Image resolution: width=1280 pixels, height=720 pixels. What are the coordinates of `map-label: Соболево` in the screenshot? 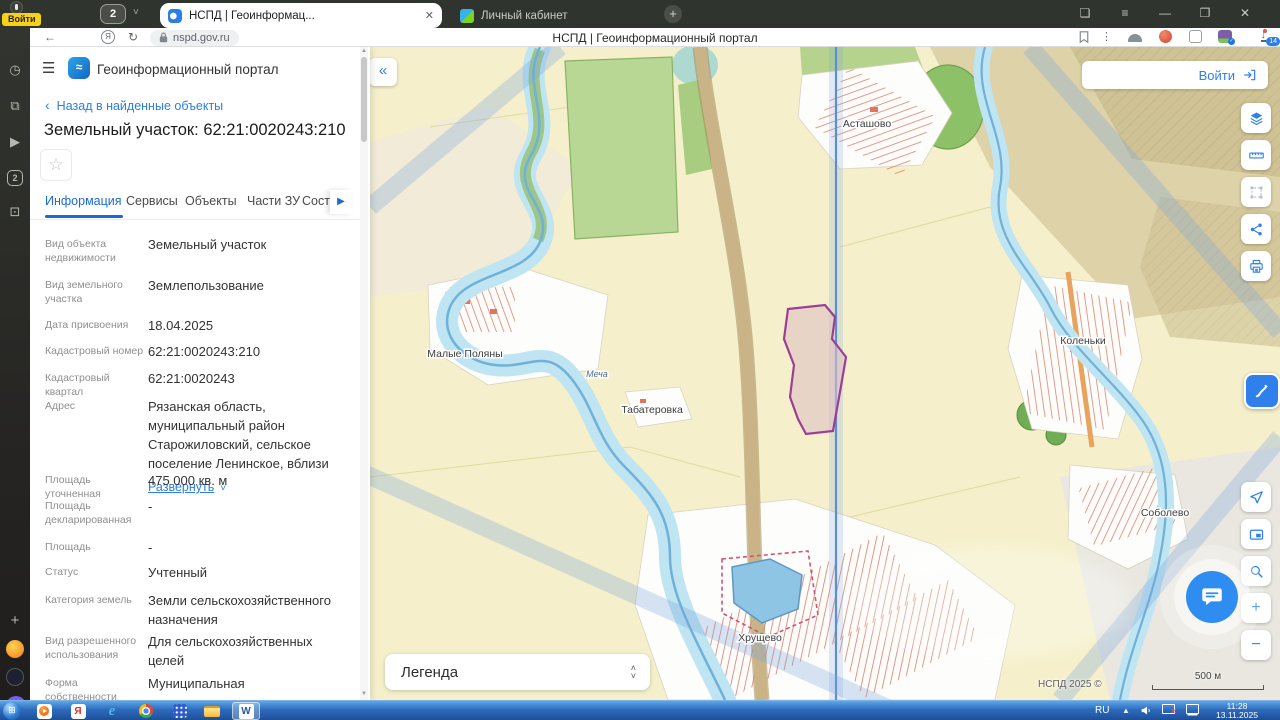 It's located at (1165, 513).